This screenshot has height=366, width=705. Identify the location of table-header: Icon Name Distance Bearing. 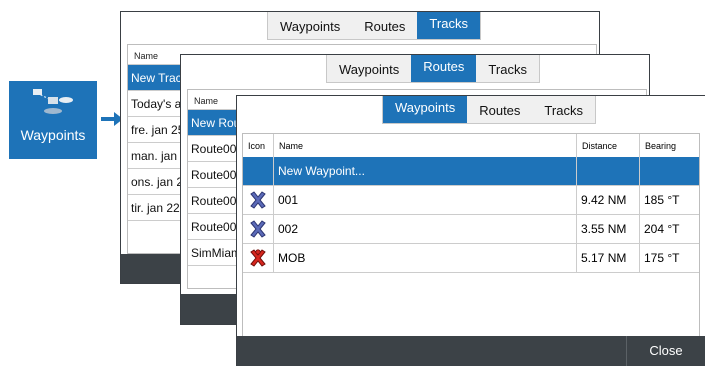
(471, 146).